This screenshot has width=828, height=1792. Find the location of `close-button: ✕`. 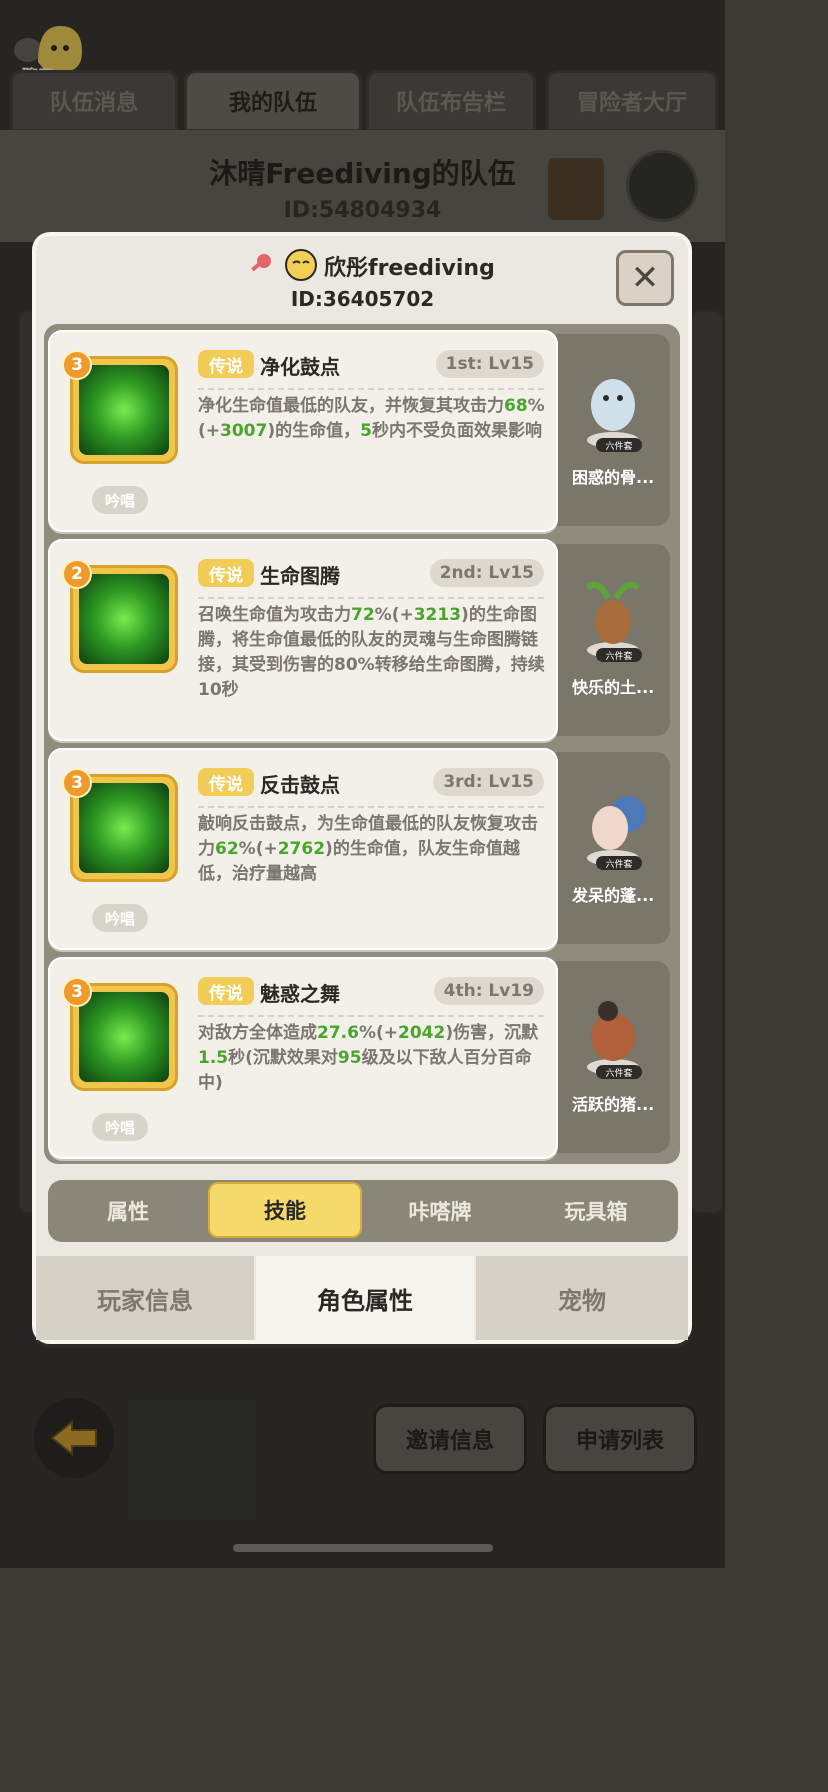

close-button: ✕ is located at coordinates (645, 278).